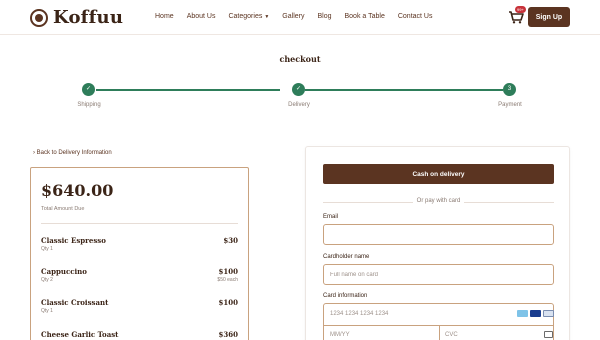 Image resolution: width=600 pixels, height=340 pixels. I want to click on logo: Koffuu, so click(76, 17).